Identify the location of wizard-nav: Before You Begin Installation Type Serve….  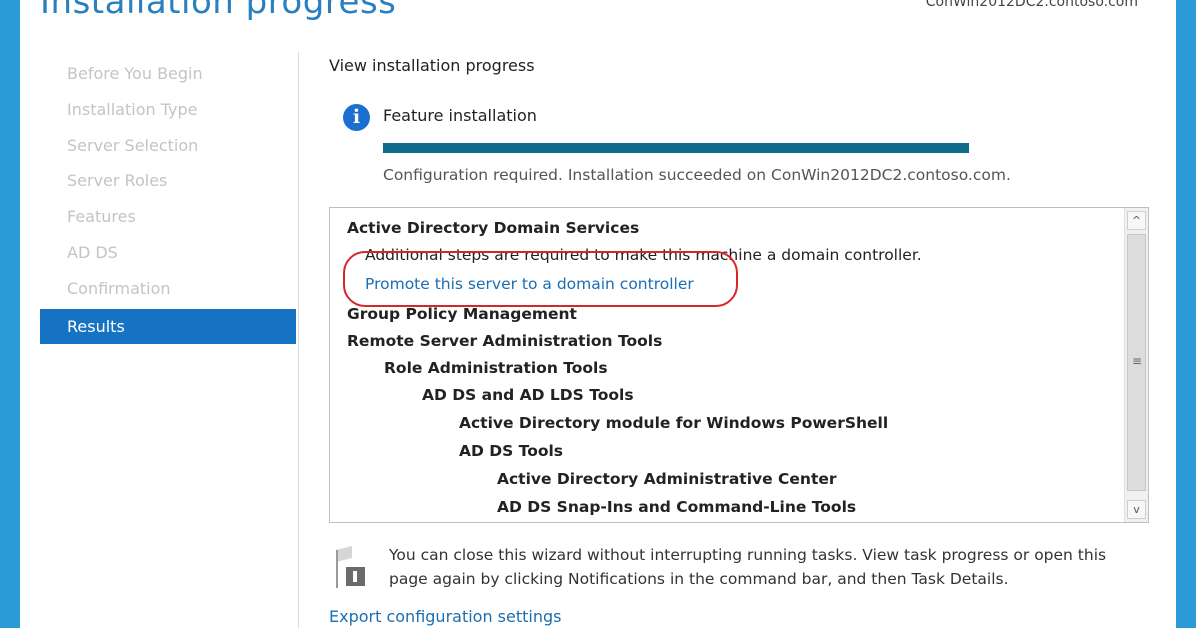
(168, 200).